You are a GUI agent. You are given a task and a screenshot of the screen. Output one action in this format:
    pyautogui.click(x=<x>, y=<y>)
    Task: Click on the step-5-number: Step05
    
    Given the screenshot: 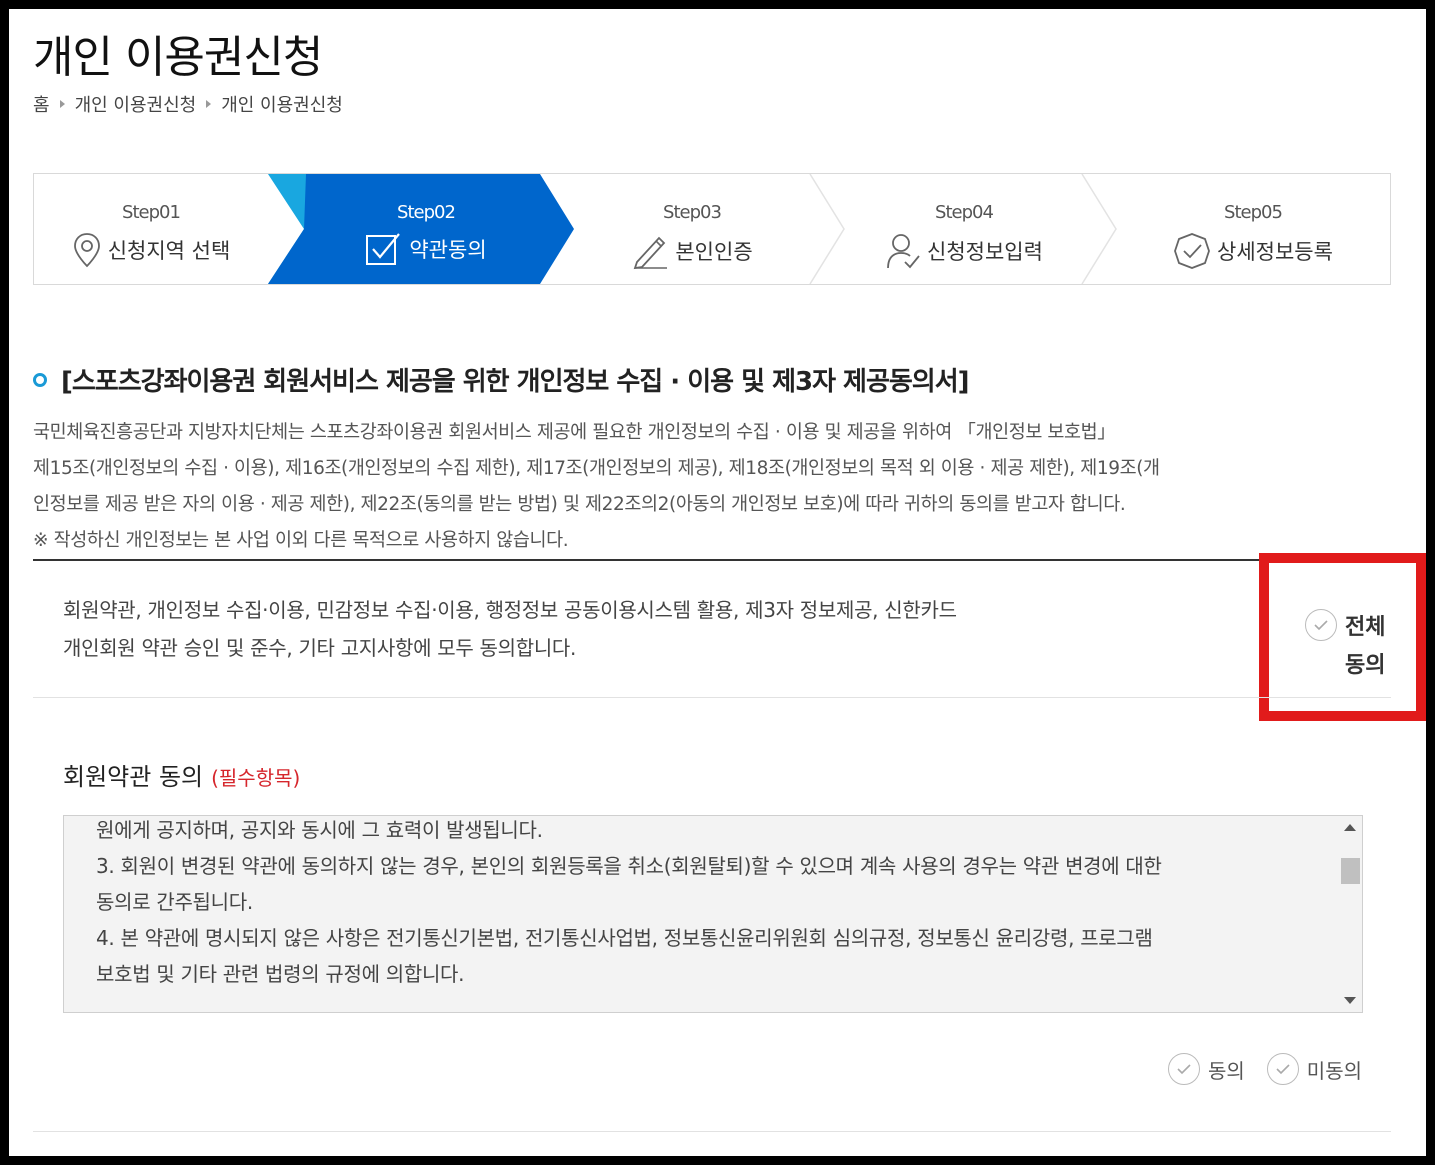 What is the action you would take?
    pyautogui.click(x=1253, y=212)
    